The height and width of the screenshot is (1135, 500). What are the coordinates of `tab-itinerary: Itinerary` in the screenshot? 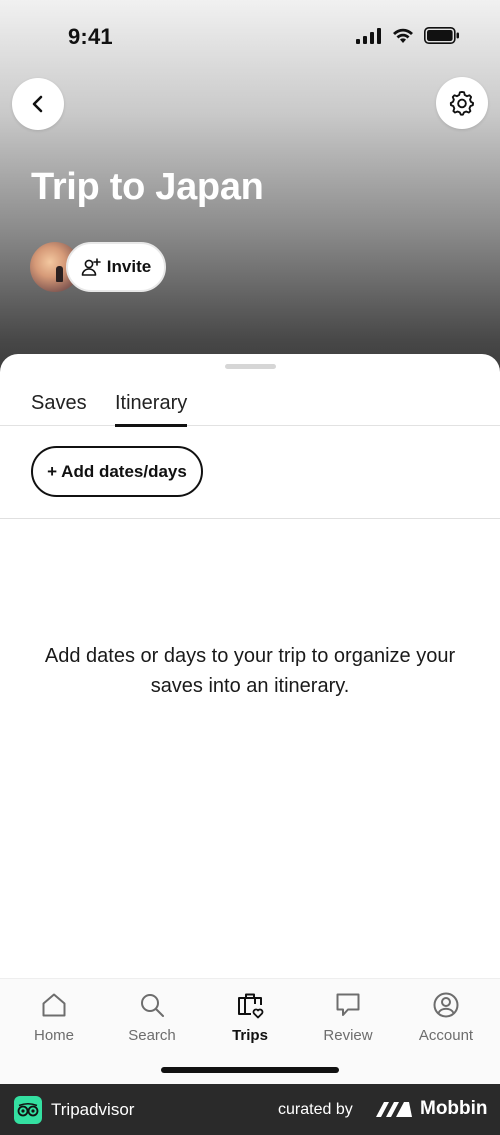 It's located at (151, 409).